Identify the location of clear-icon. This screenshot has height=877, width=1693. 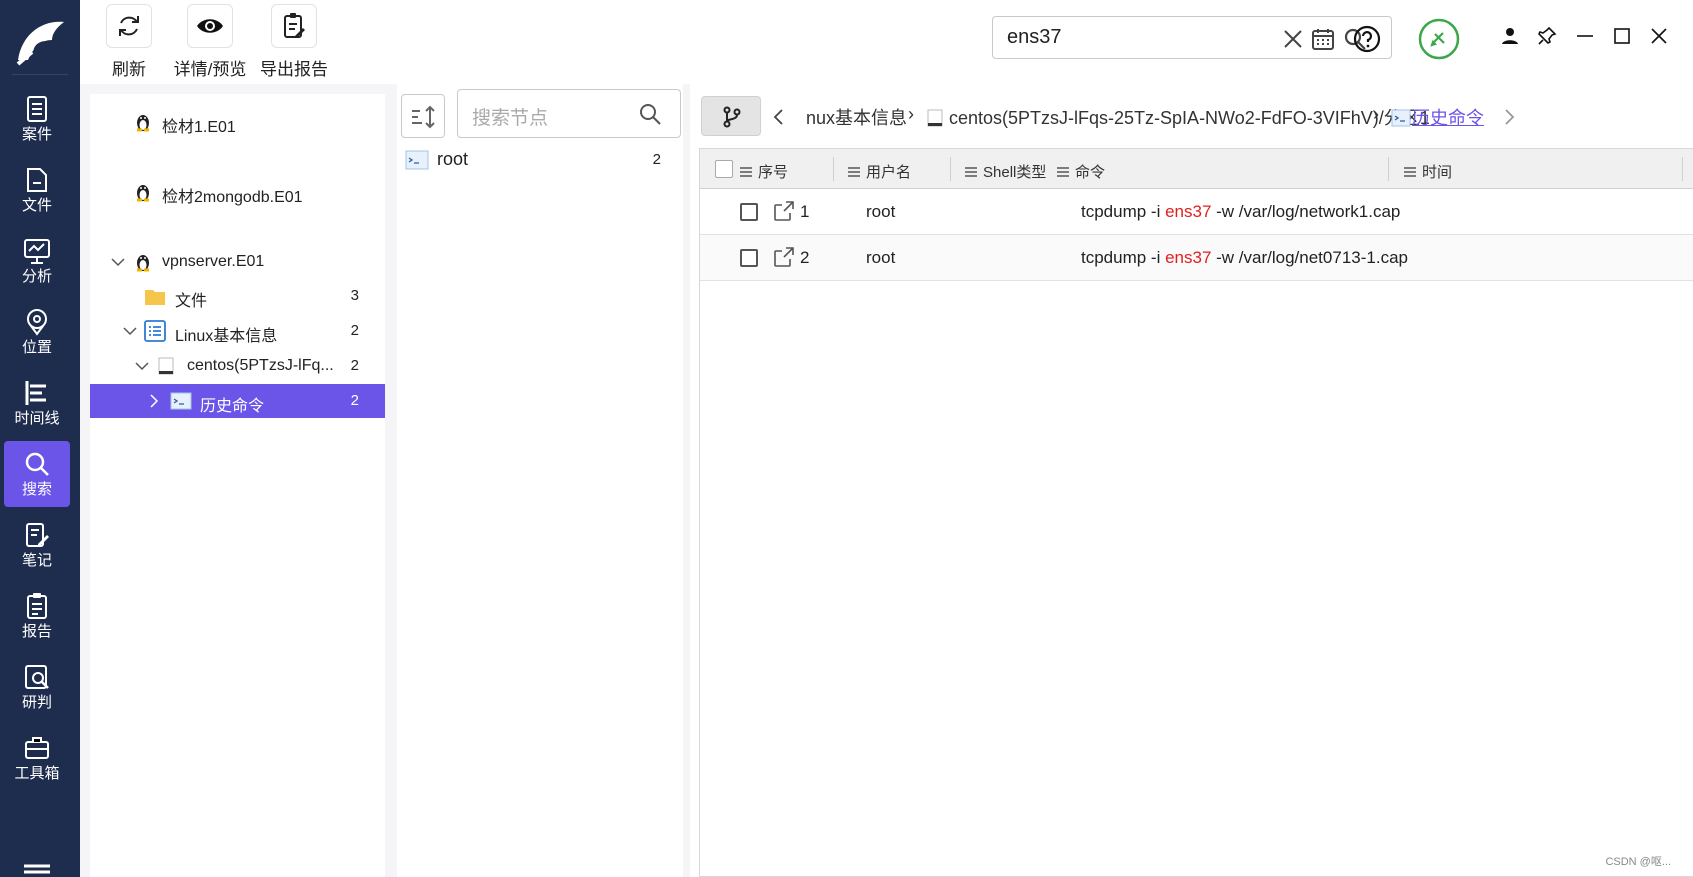
(1293, 39).